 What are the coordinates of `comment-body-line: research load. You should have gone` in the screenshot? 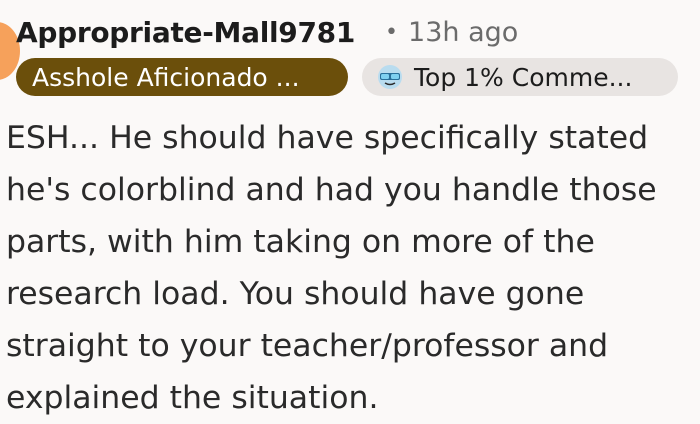 It's located at (295, 294).